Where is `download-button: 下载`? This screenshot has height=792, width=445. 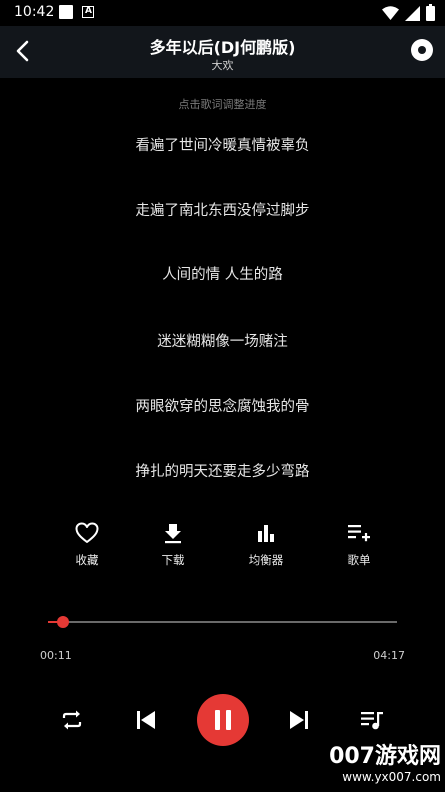
download-button: 下载 is located at coordinates (173, 545).